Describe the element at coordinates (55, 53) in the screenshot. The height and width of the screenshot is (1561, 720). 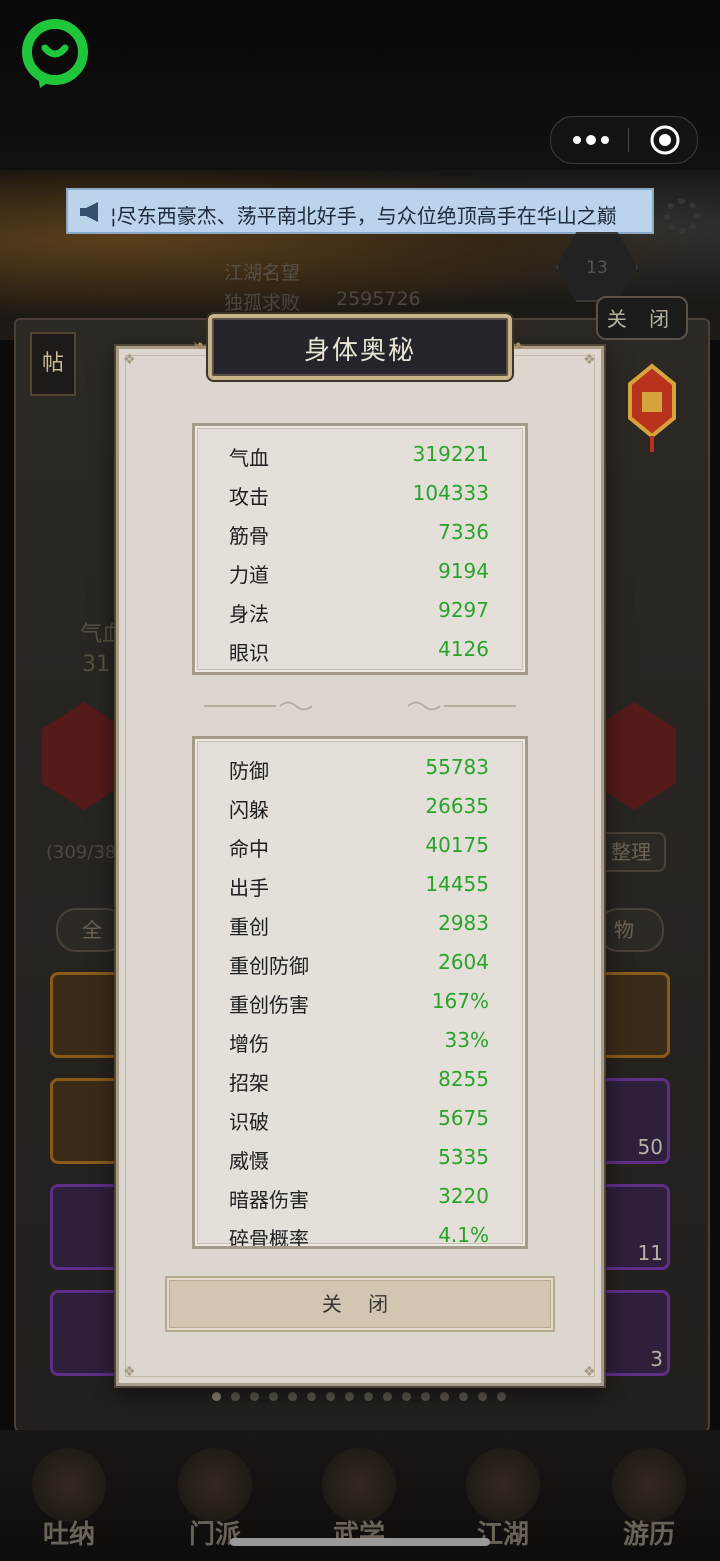
I see `app-logo-icon` at that location.